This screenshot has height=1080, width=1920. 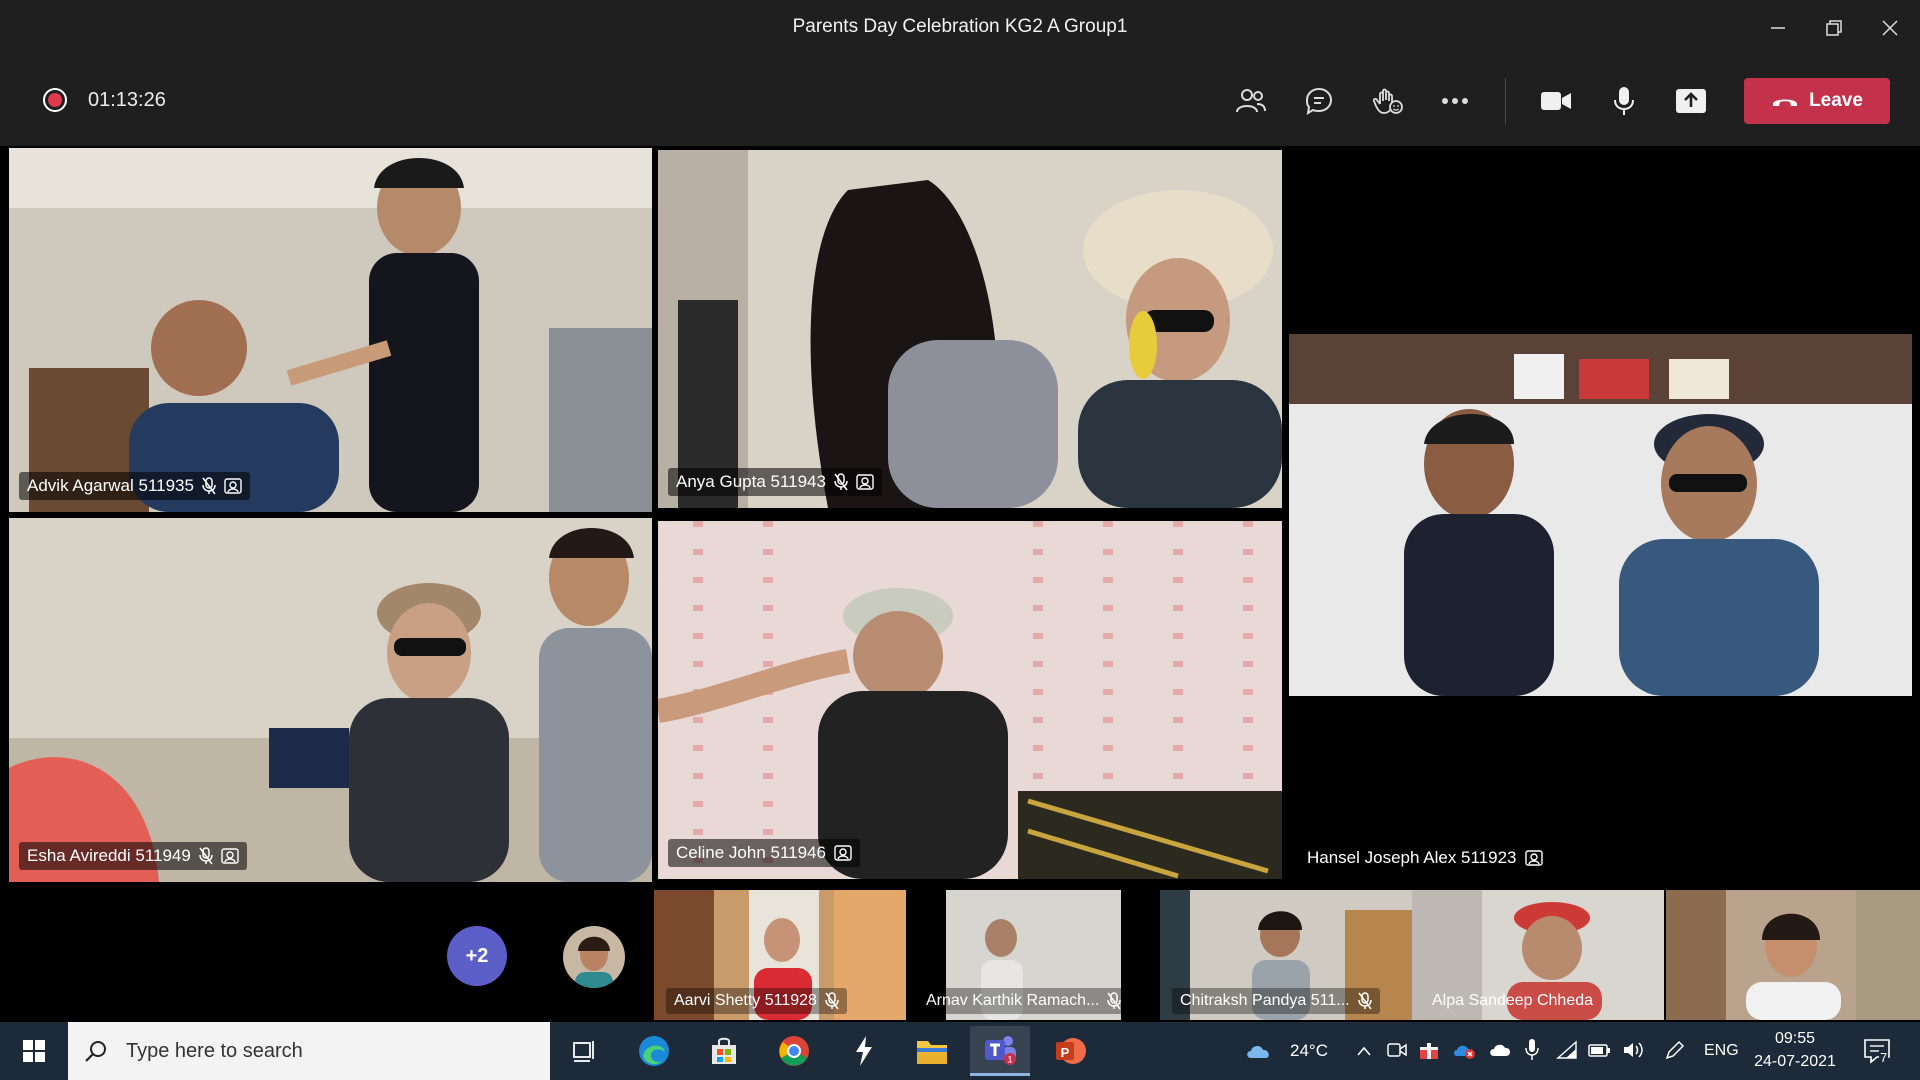 I want to click on microphone-toggle-button, so click(x=1624, y=101).